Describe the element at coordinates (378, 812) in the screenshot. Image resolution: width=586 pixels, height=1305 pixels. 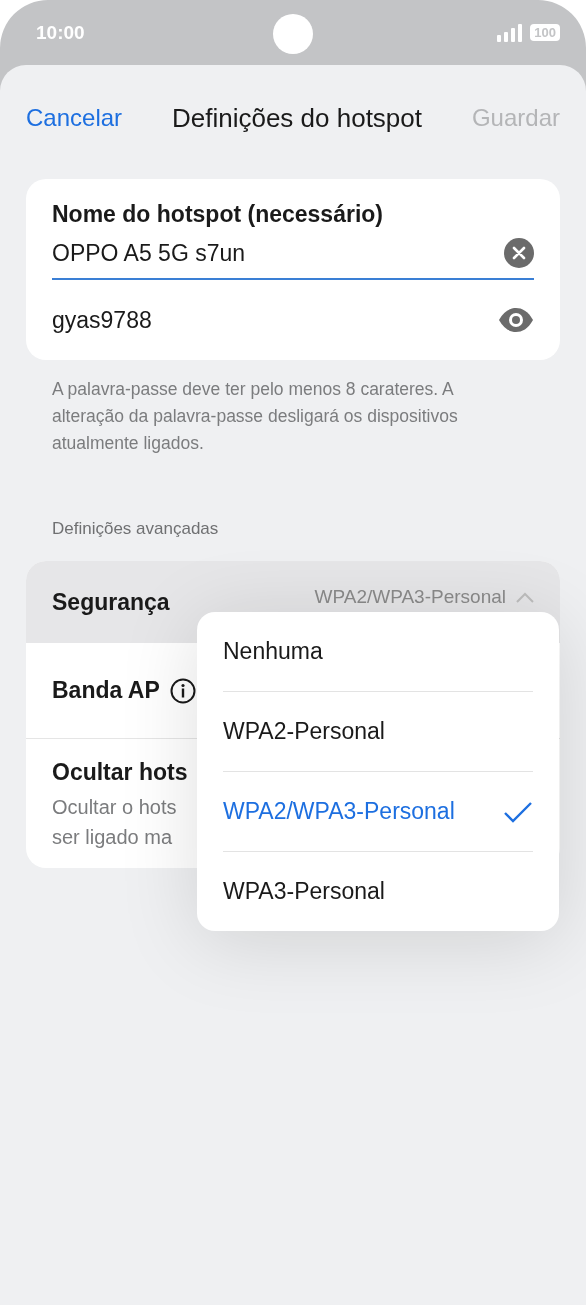
I see `menu-option: WPA2/WPA3-Personal` at that location.